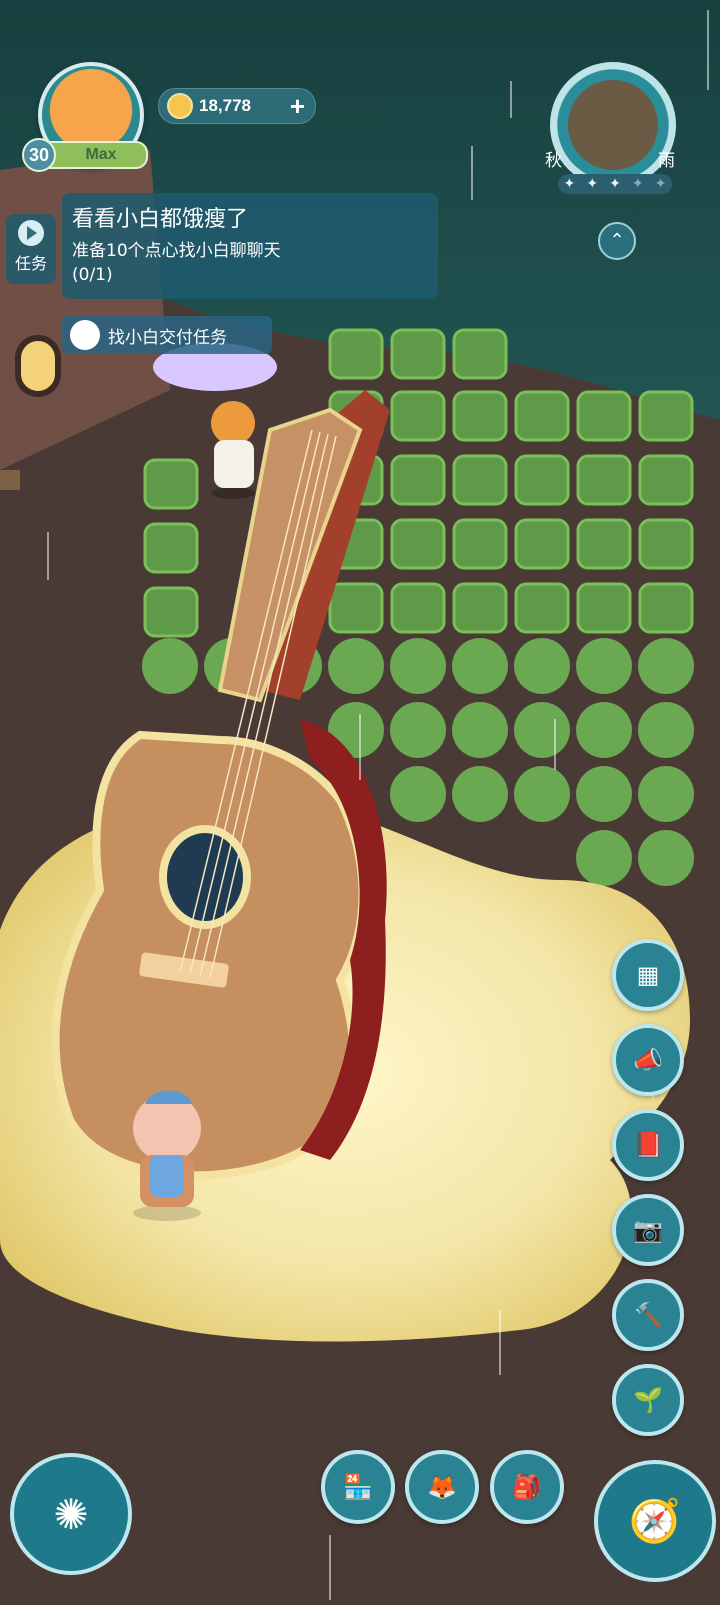 This screenshot has height=1605, width=720. I want to click on announcement-button: 📣, so click(648, 1060).